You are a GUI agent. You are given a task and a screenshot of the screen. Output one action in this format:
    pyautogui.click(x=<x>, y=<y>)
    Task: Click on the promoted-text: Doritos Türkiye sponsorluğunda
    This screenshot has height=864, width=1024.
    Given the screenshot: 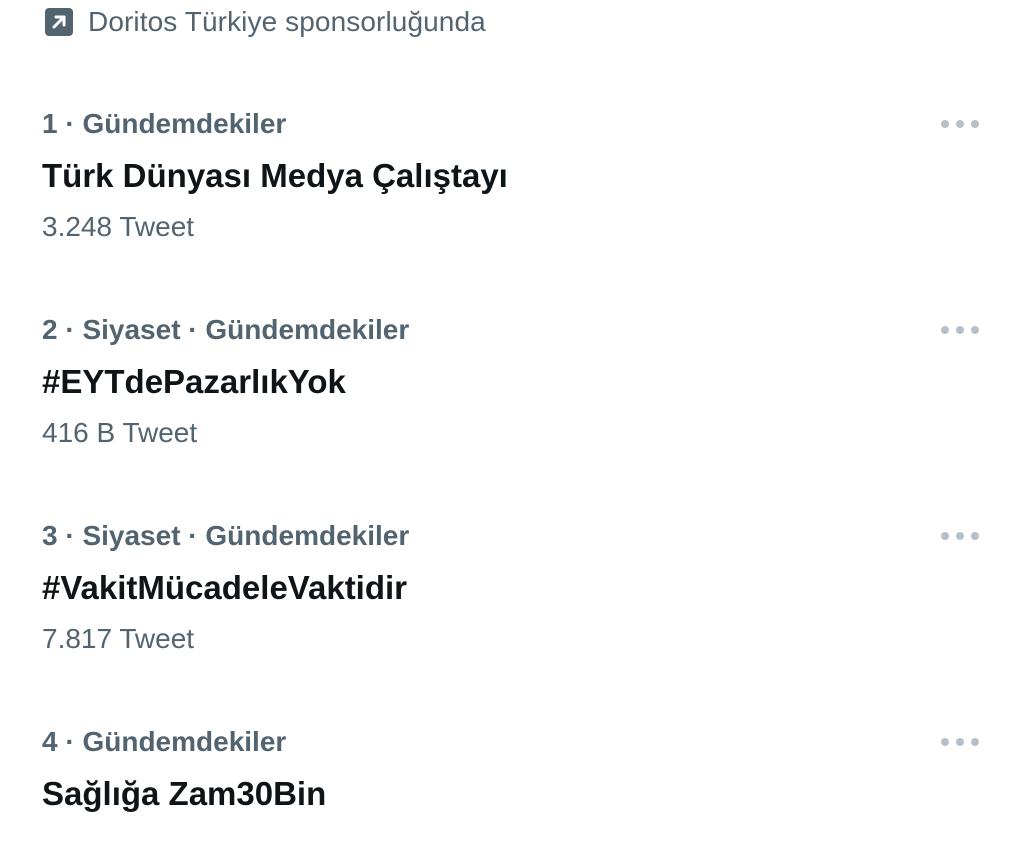 What is the action you would take?
    pyautogui.click(x=287, y=21)
    